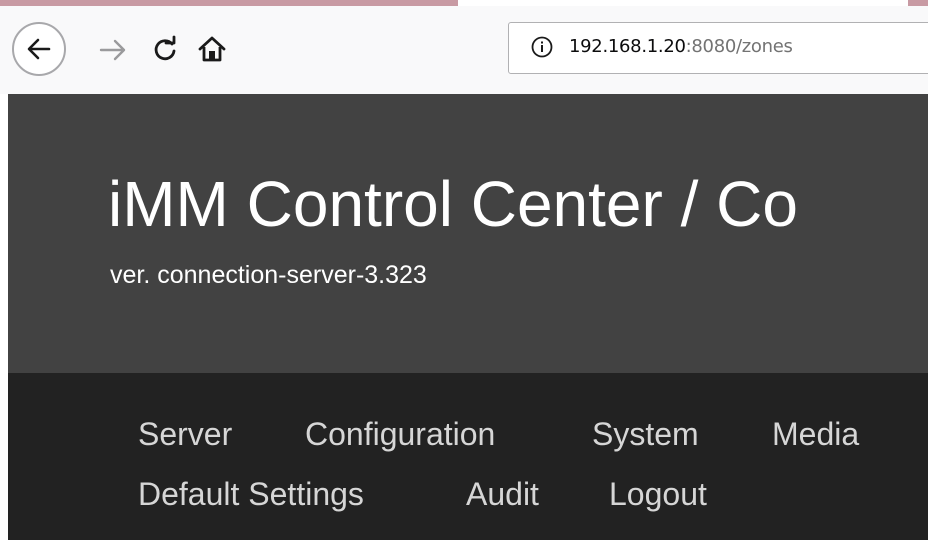 Image resolution: width=928 pixels, height=540 pixels. Describe the element at coordinates (815, 434) in the screenshot. I see `nav-item-media: Media` at that location.